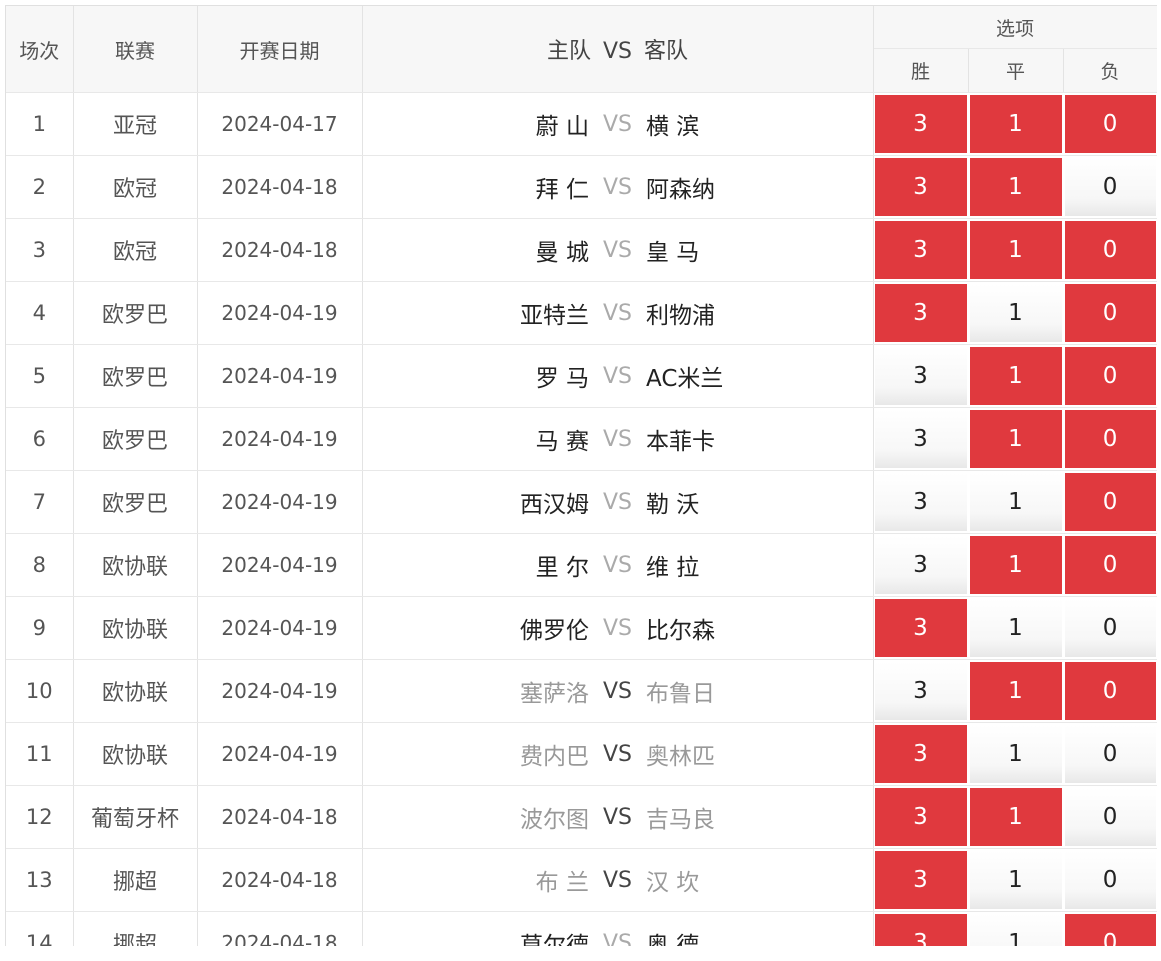  I want to click on match-number: 12, so click(40, 817).